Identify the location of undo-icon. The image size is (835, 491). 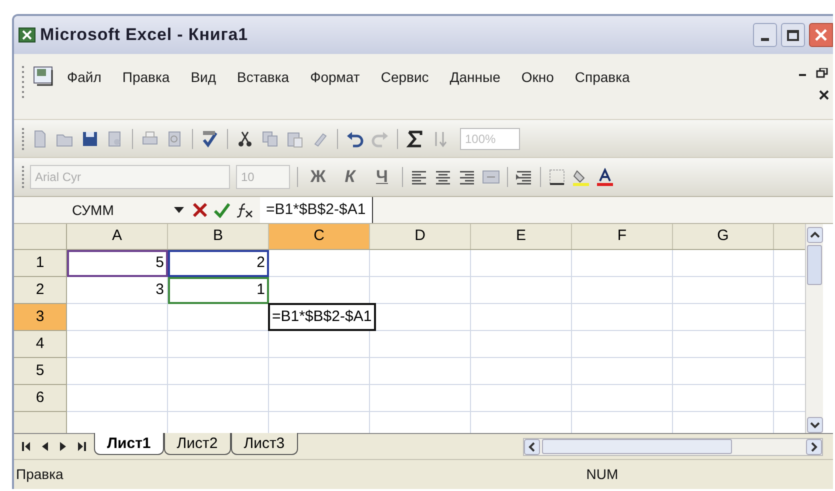
(355, 139).